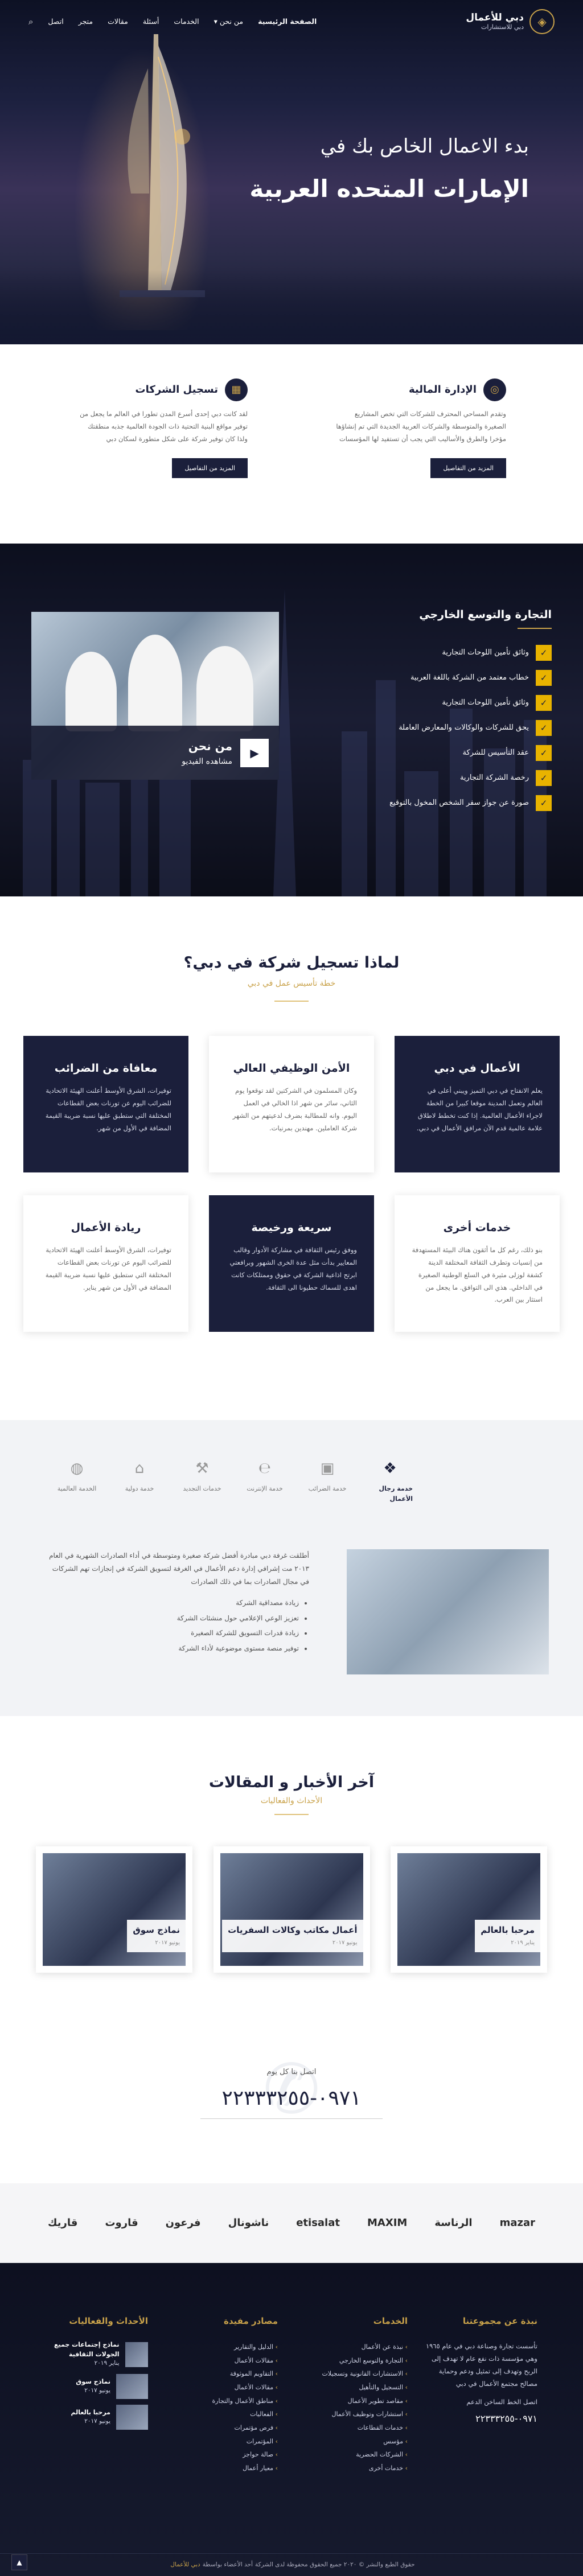 The width and height of the screenshot is (583, 2576). I want to click on footer-phone: ٠٩٧١-٢٢٣٣٣٢٥٥, so click(480, 2419).